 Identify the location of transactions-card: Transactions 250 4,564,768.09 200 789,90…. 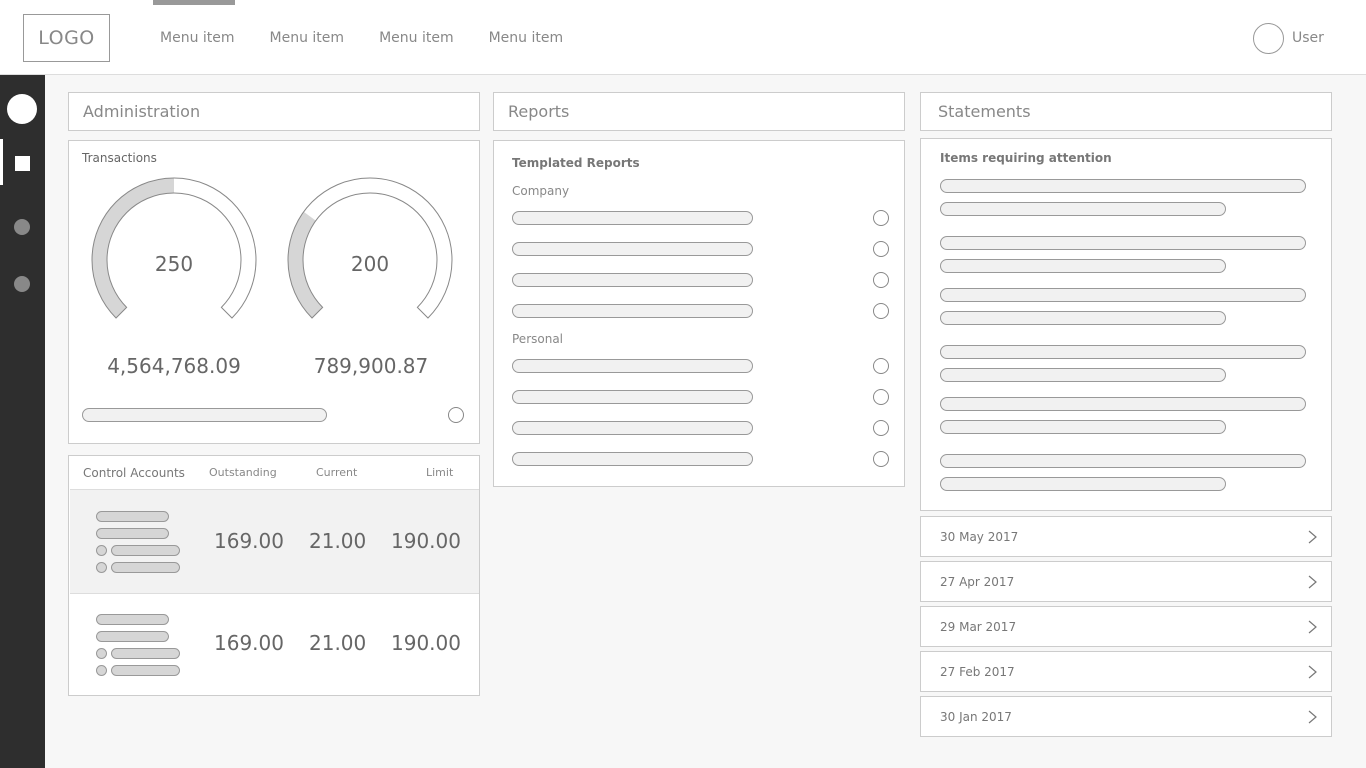
(274, 292).